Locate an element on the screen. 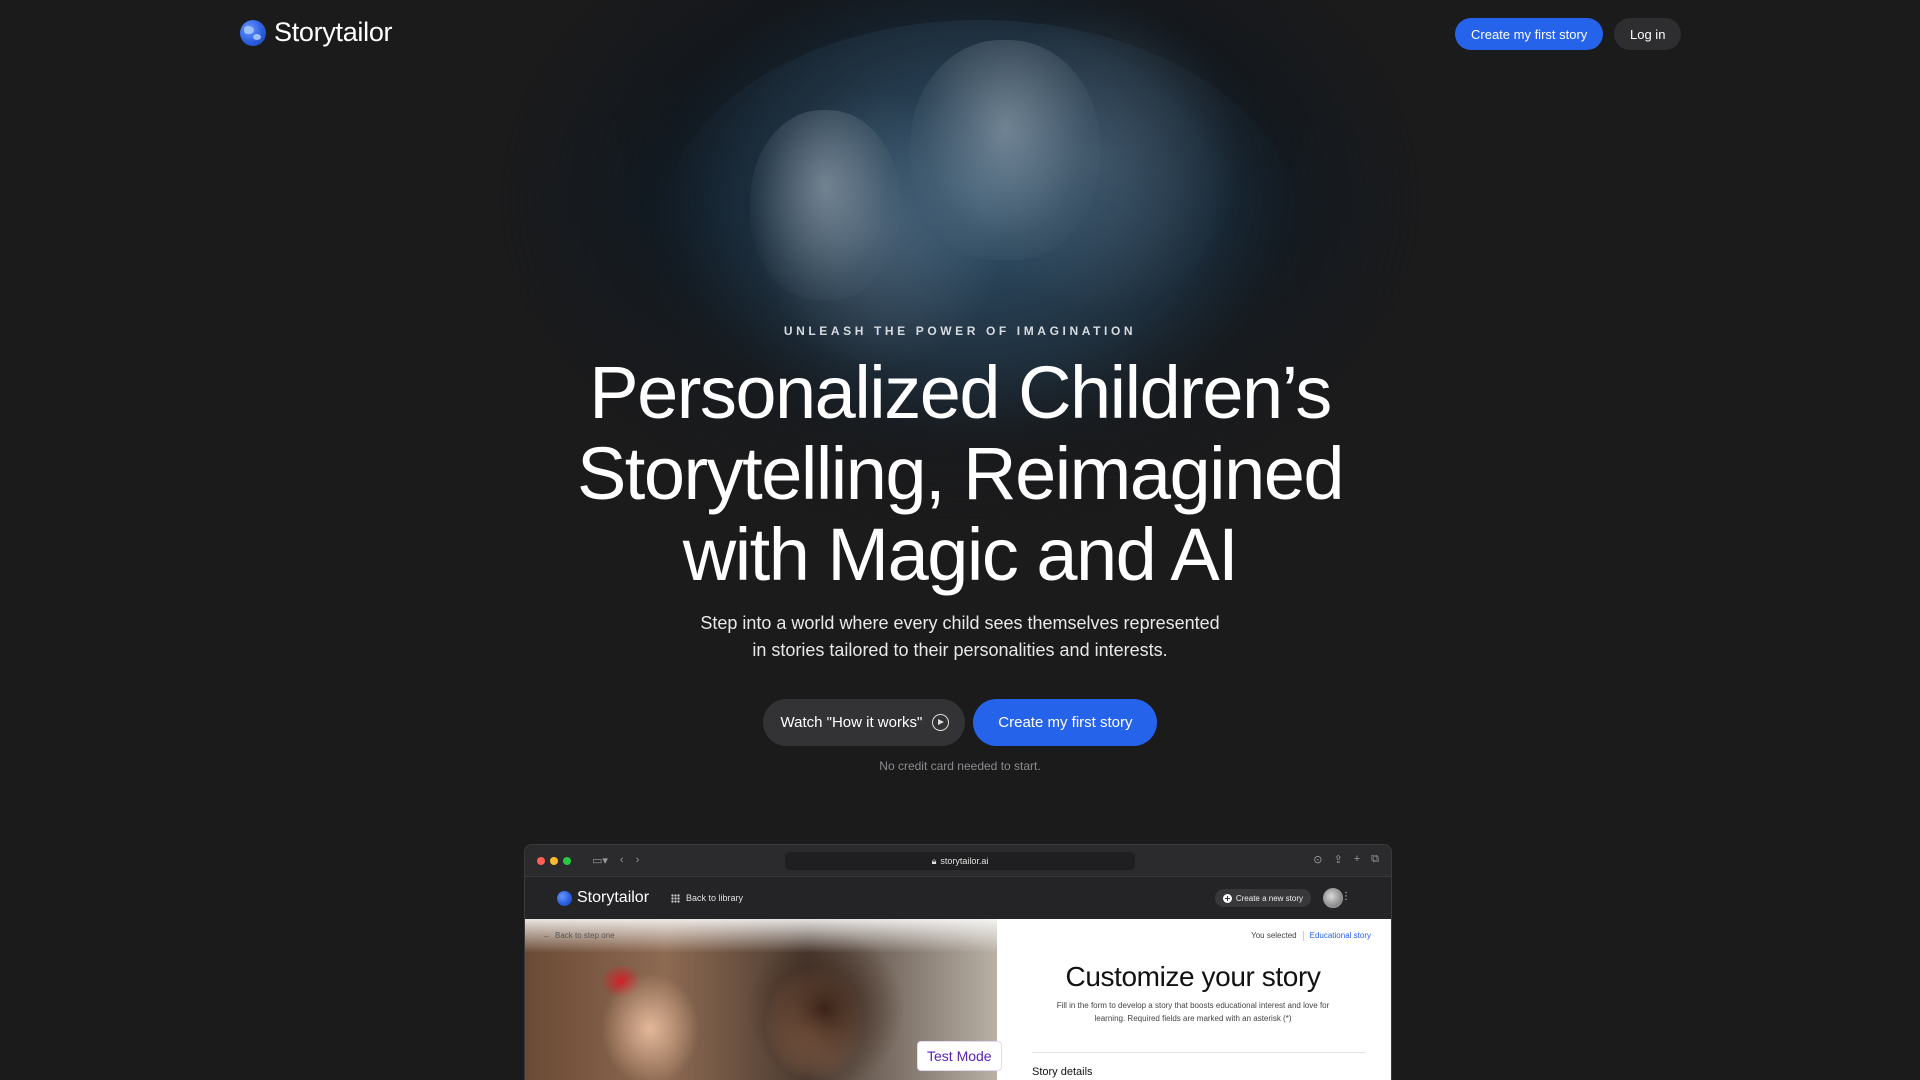 This screenshot has width=1920, height=1080. hero-create-story-button: Create my first story is located at coordinates (1065, 722).